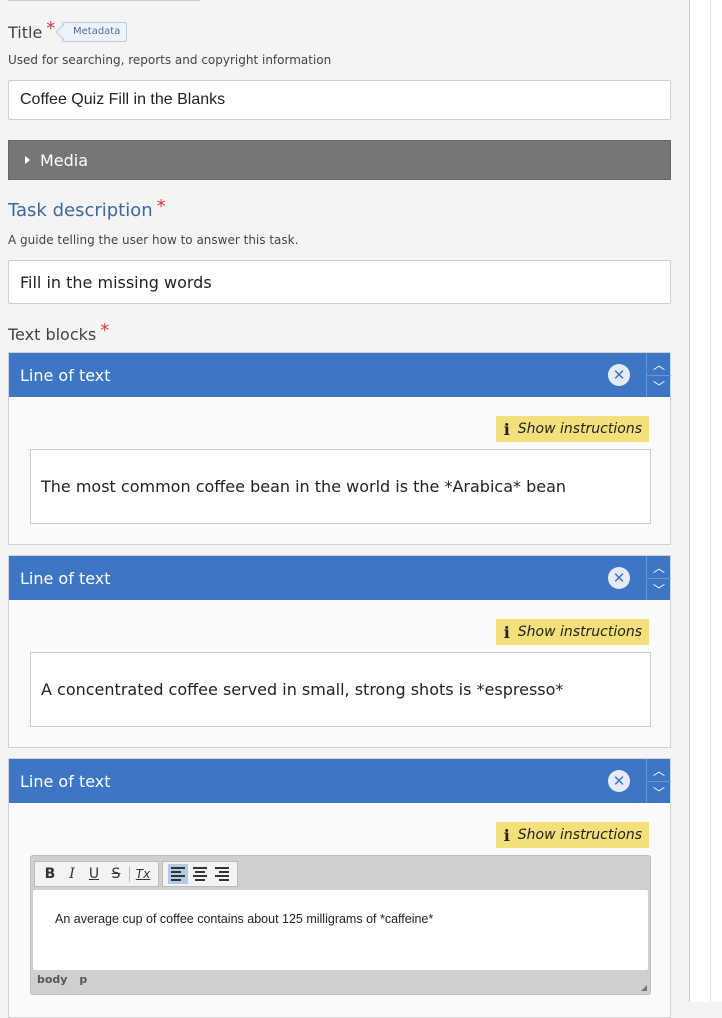 The width and height of the screenshot is (722, 1018). I want to click on align-center-icon, so click(200, 874).